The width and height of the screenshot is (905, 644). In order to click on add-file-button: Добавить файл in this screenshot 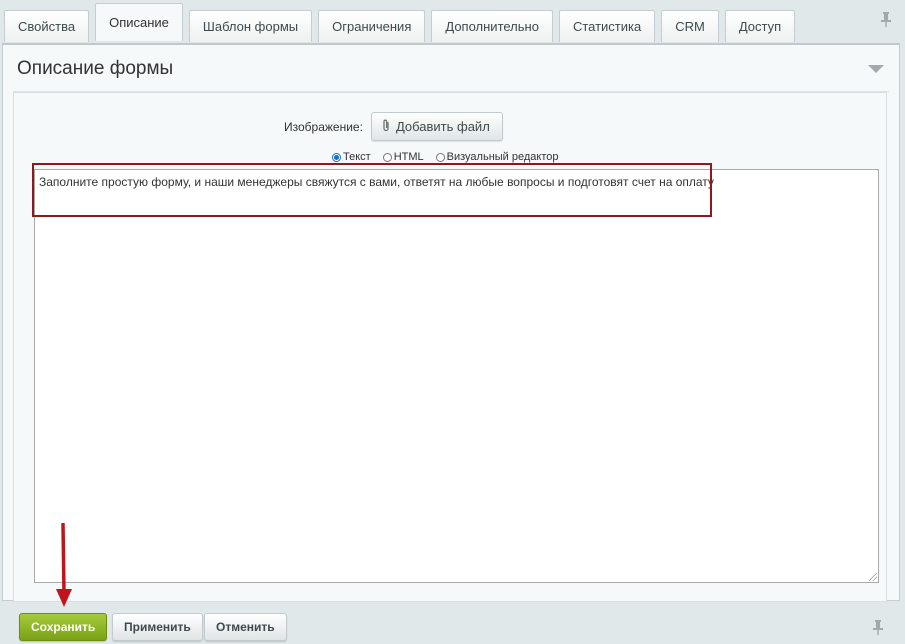, I will do `click(436, 126)`.